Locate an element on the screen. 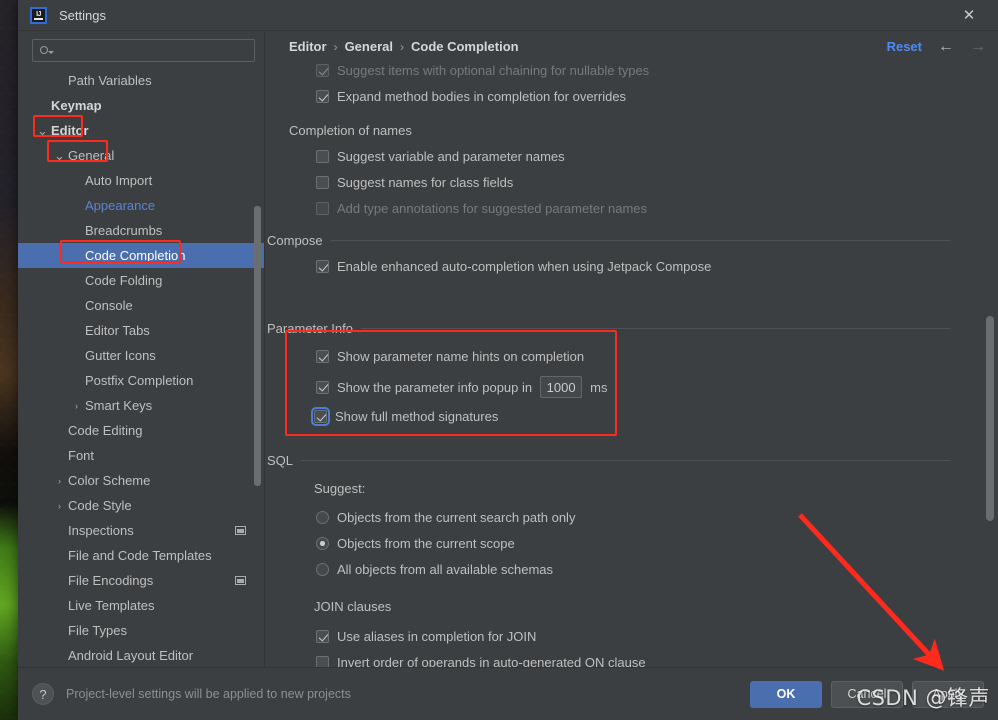 The width and height of the screenshot is (998, 720). sidebar-item-editor: ⌄ Editor is located at coordinates (141, 130).